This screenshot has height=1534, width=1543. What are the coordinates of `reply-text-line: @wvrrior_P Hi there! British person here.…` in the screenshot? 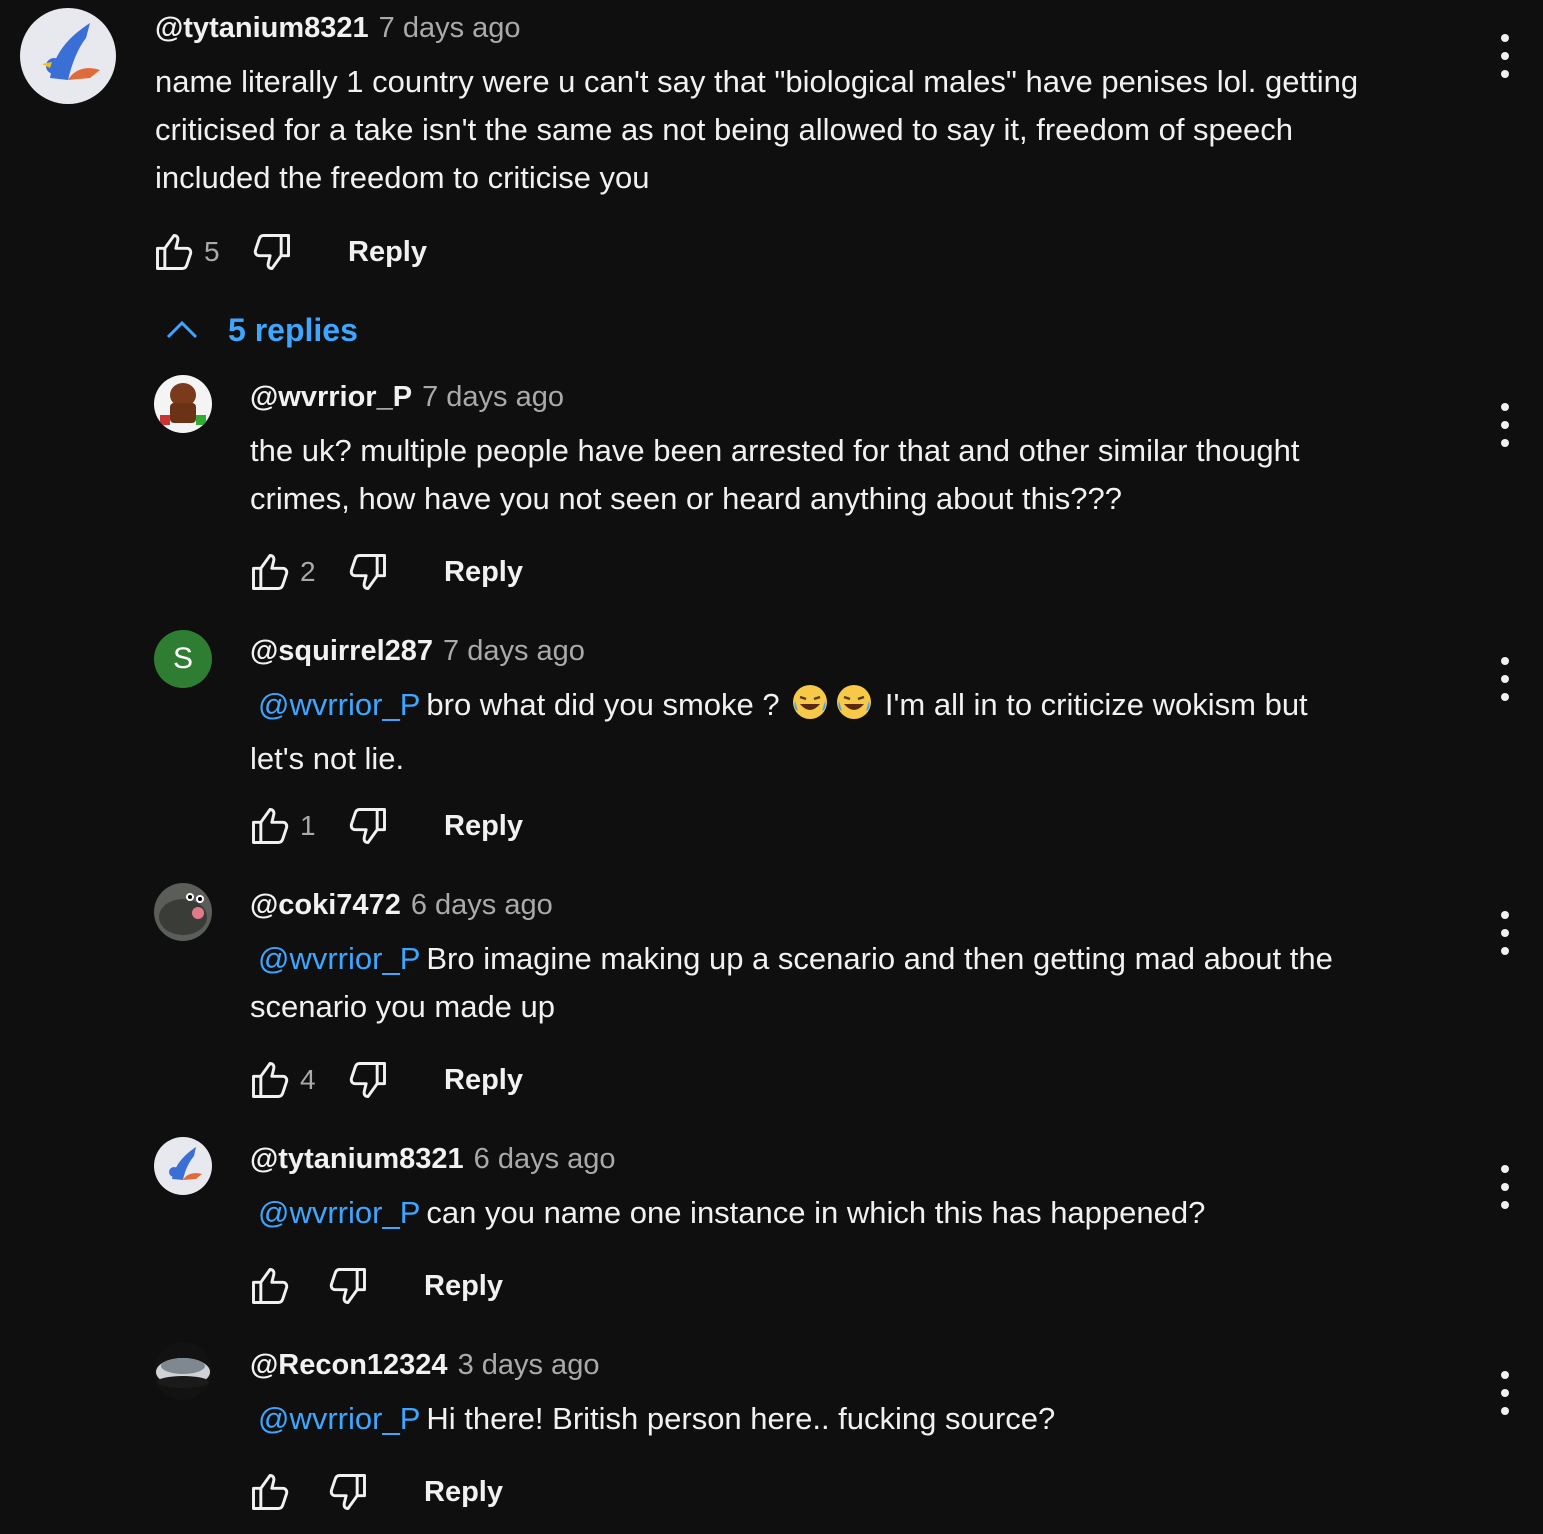 It's located at (860, 1419).